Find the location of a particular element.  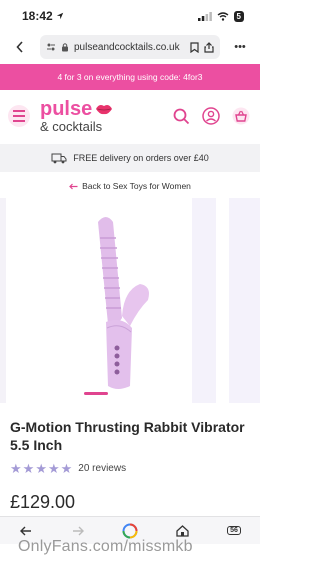

promo-text: 4 for 3 on everything using code: 4for3 is located at coordinates (130, 77).